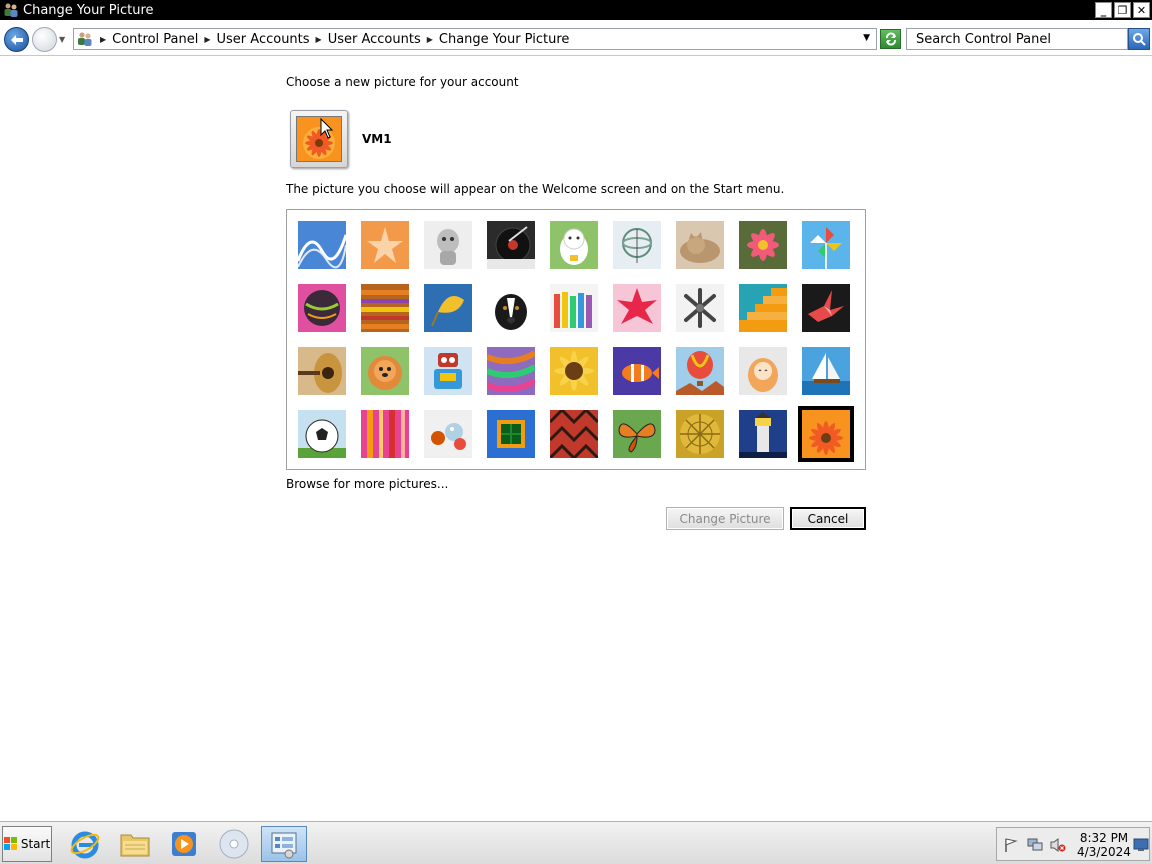 The height and width of the screenshot is (864, 1152). I want to click on change-picture-button: Change Picture, so click(725, 518).